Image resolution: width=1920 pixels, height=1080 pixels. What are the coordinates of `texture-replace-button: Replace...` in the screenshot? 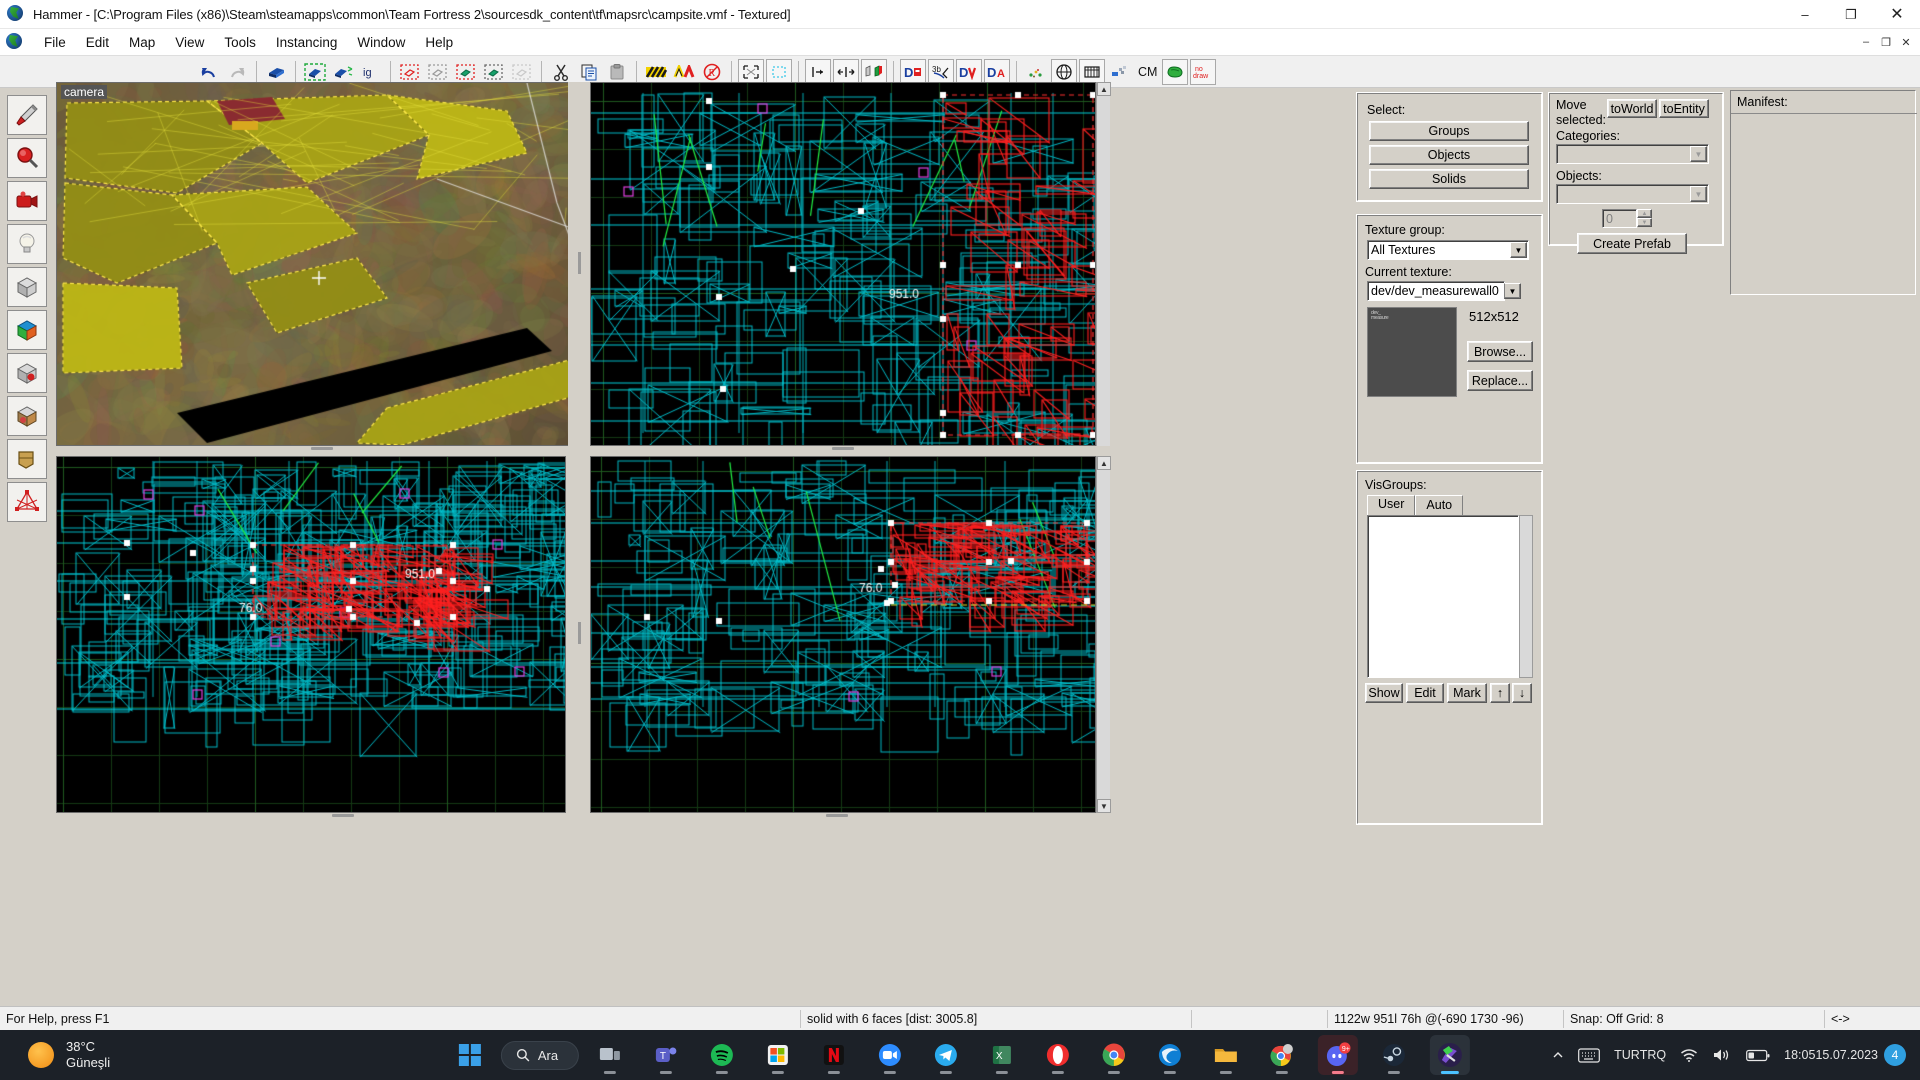 It's located at (1500, 380).